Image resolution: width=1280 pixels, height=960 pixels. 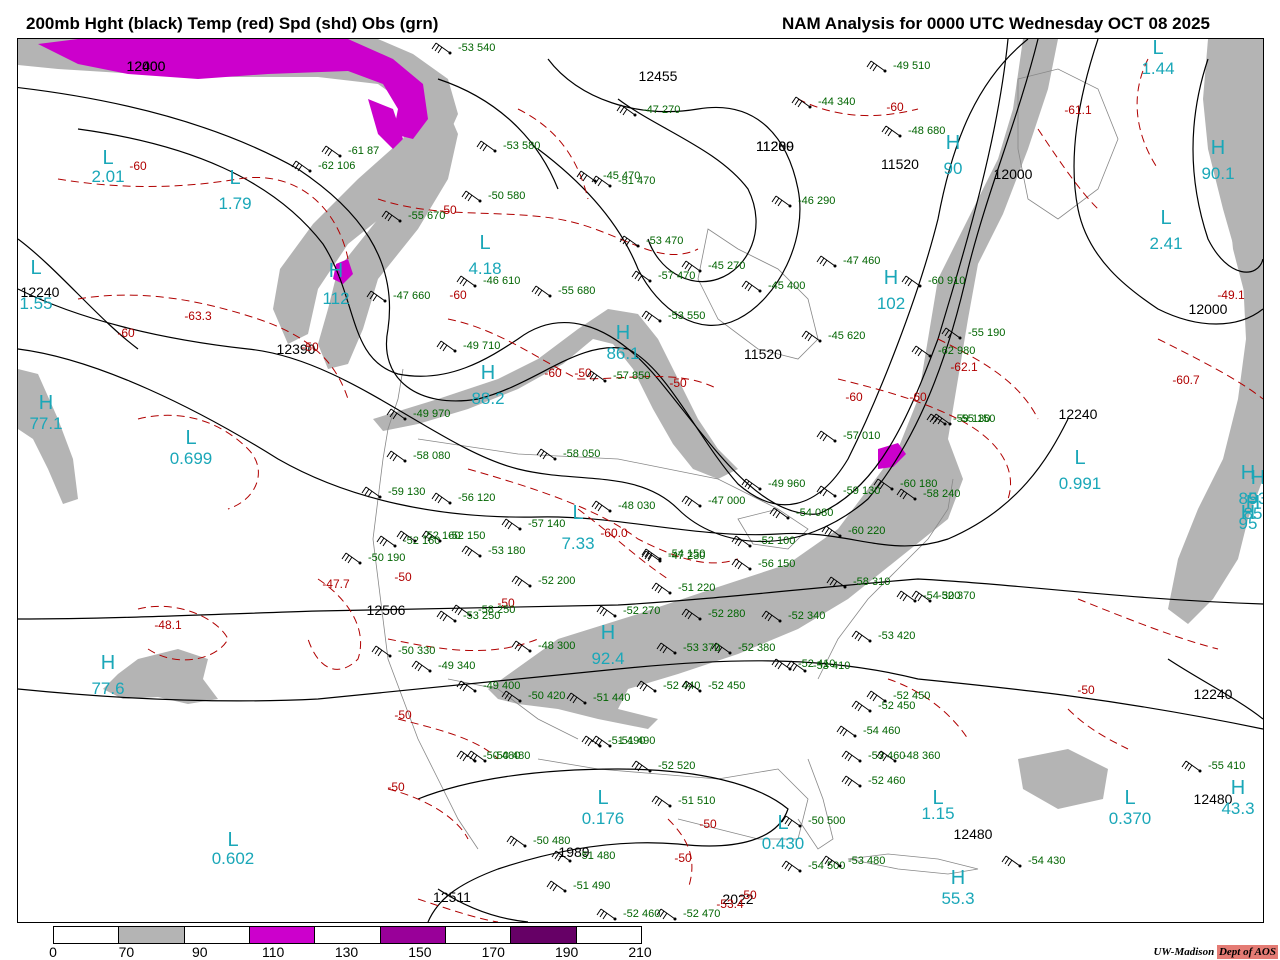 What do you see at coordinates (506, 196) in the screenshot?
I see `obs-value: -50 580` at bounding box center [506, 196].